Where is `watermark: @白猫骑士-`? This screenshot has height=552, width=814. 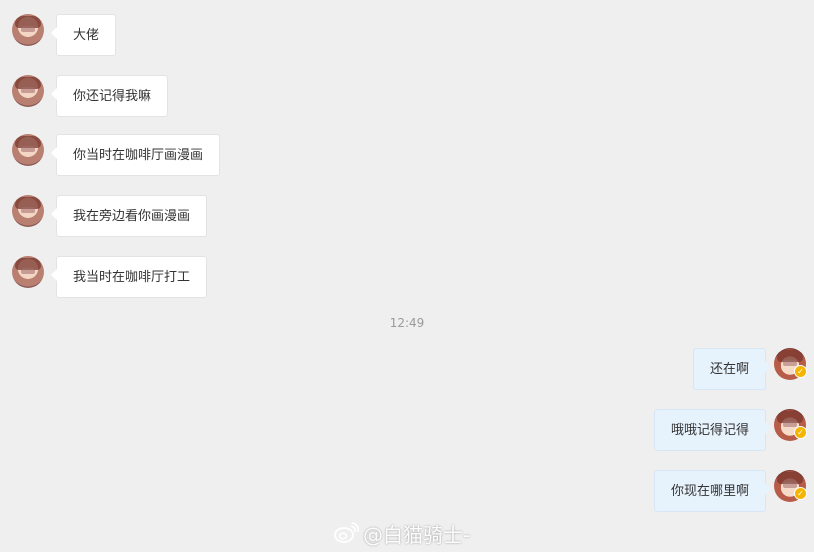 watermark: @白猫骑士- is located at coordinates (402, 533).